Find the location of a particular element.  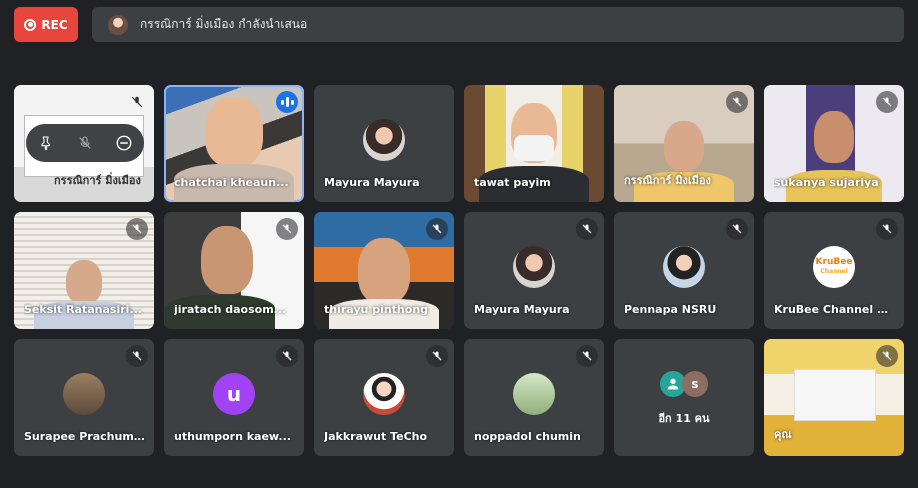

others-count: อีก 11 คน is located at coordinates (684, 418).